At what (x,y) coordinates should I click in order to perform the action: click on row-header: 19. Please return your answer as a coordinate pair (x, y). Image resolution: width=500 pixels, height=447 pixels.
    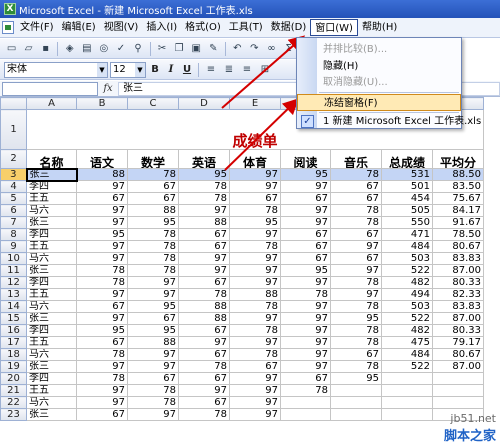
    Looking at the image, I should click on (13, 366).